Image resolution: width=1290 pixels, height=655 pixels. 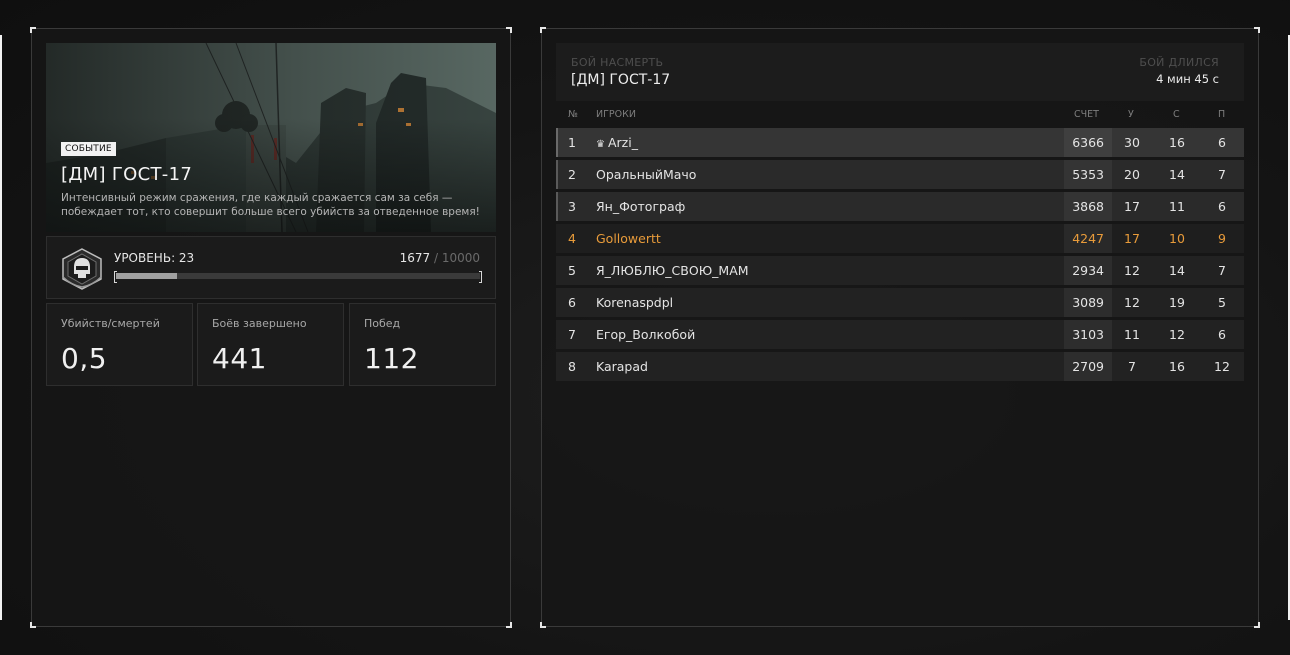 I want to click on row-score: 5353, so click(x=1088, y=174).